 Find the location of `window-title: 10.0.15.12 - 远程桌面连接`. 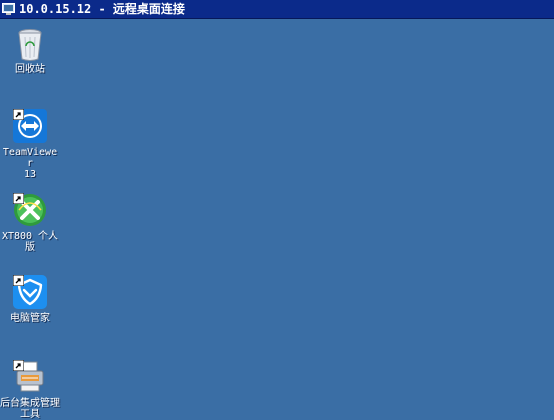

window-title: 10.0.15.12 - 远程桌面连接 is located at coordinates (102, 9).